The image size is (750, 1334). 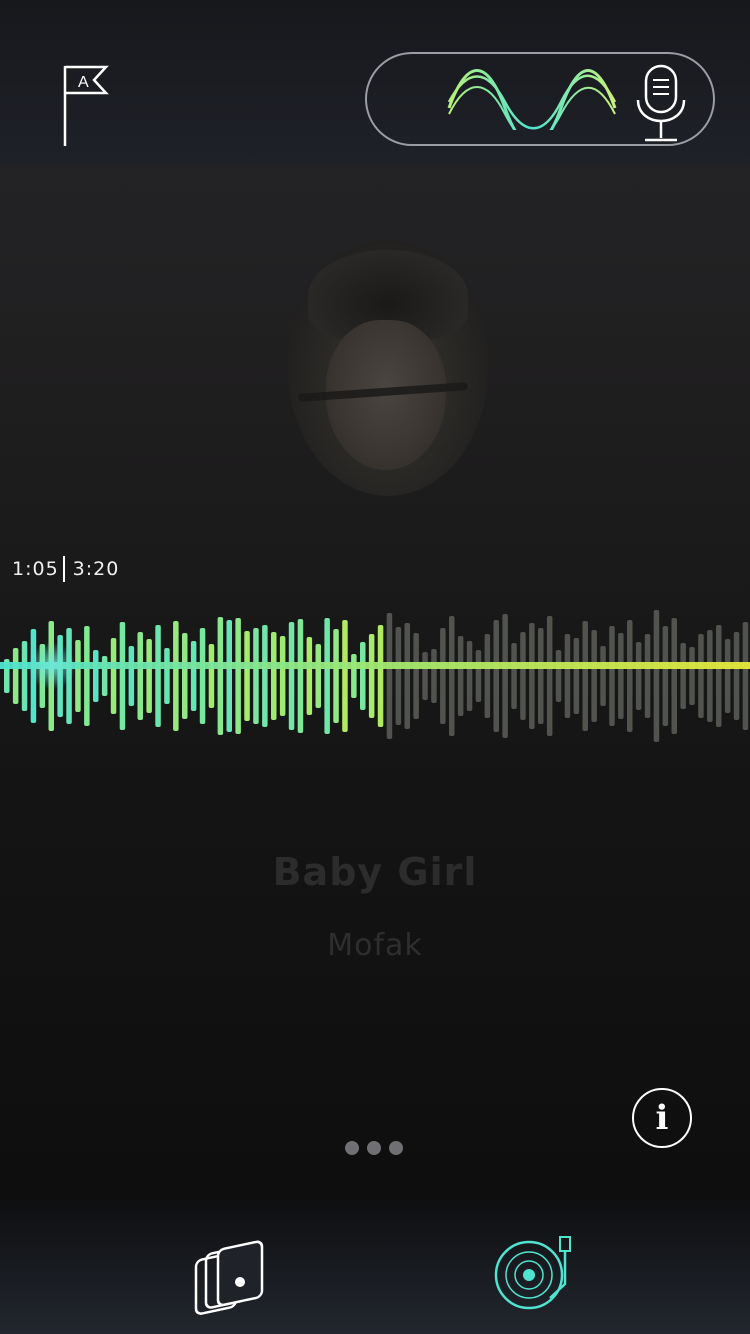 I want to click on turntable-icon, so click(x=535, y=1274).